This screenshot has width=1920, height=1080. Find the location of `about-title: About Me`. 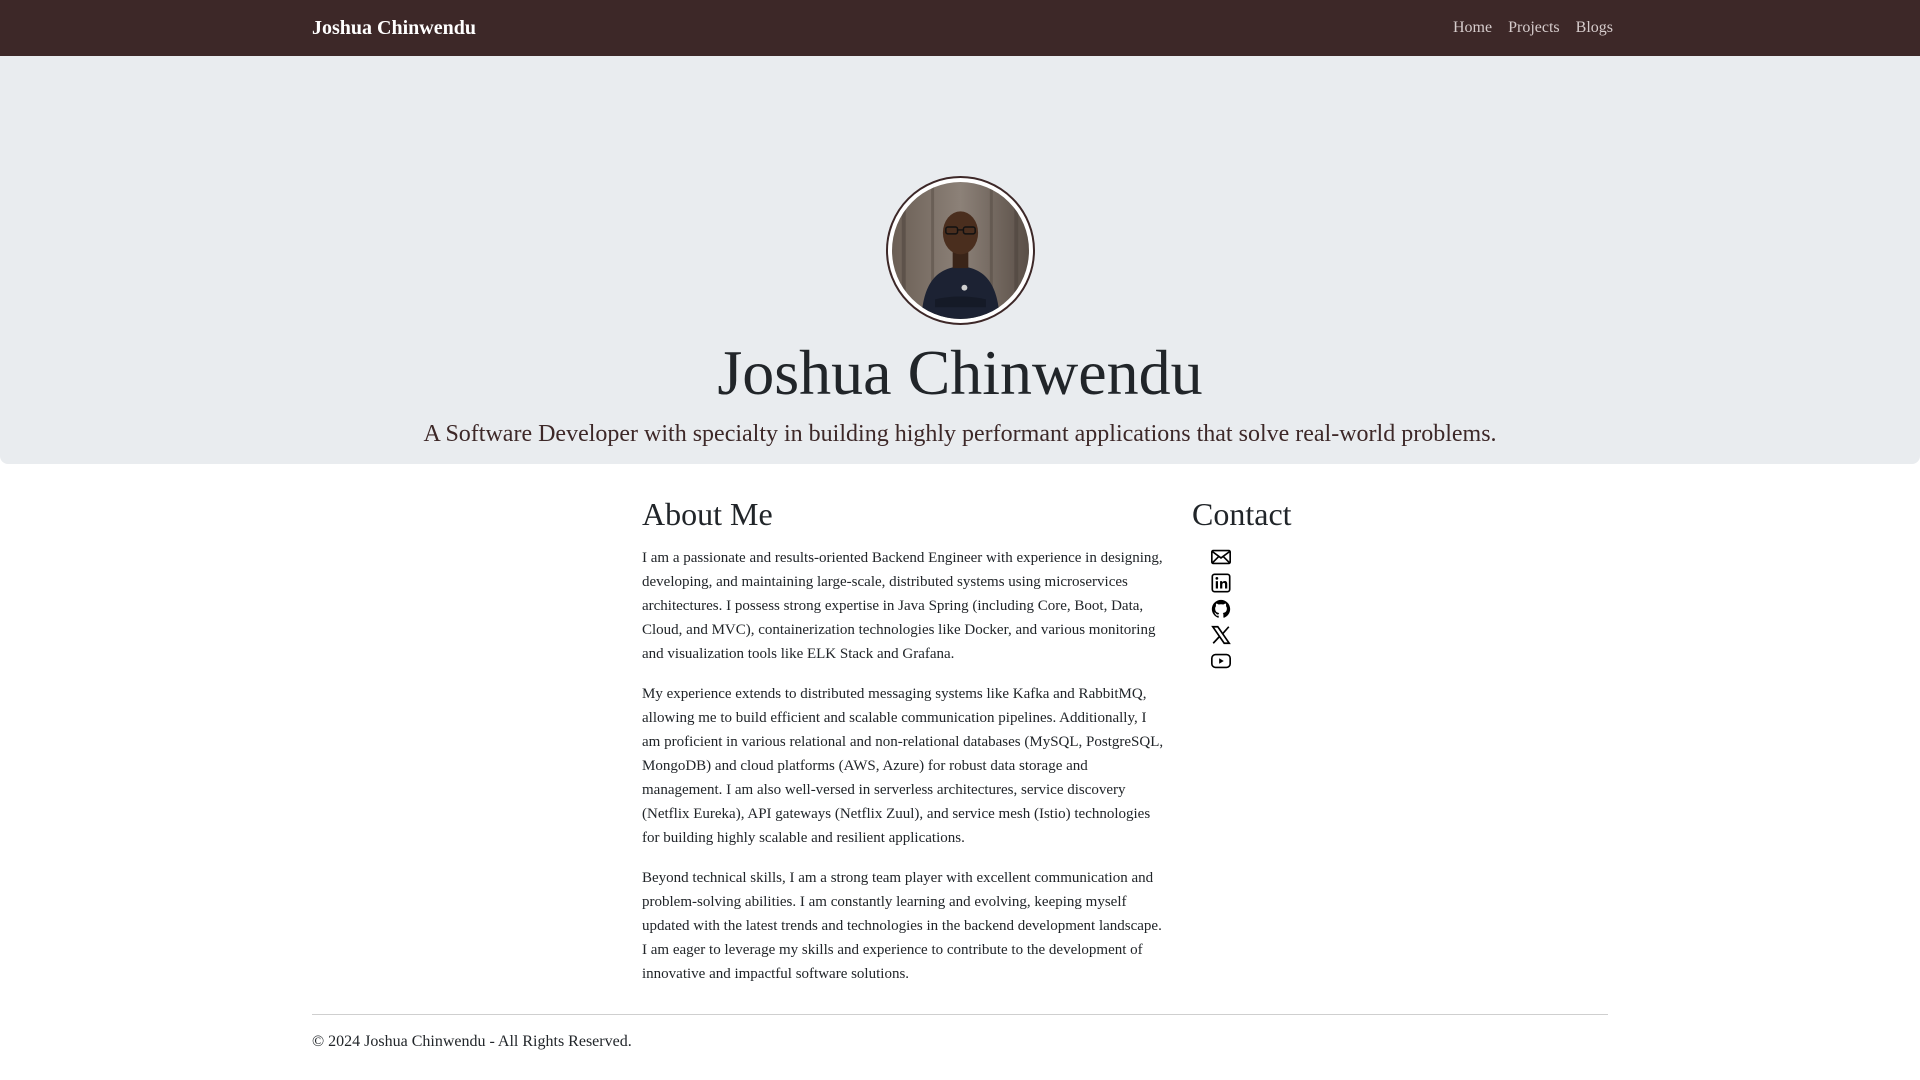

about-title: About Me is located at coordinates (707, 514).